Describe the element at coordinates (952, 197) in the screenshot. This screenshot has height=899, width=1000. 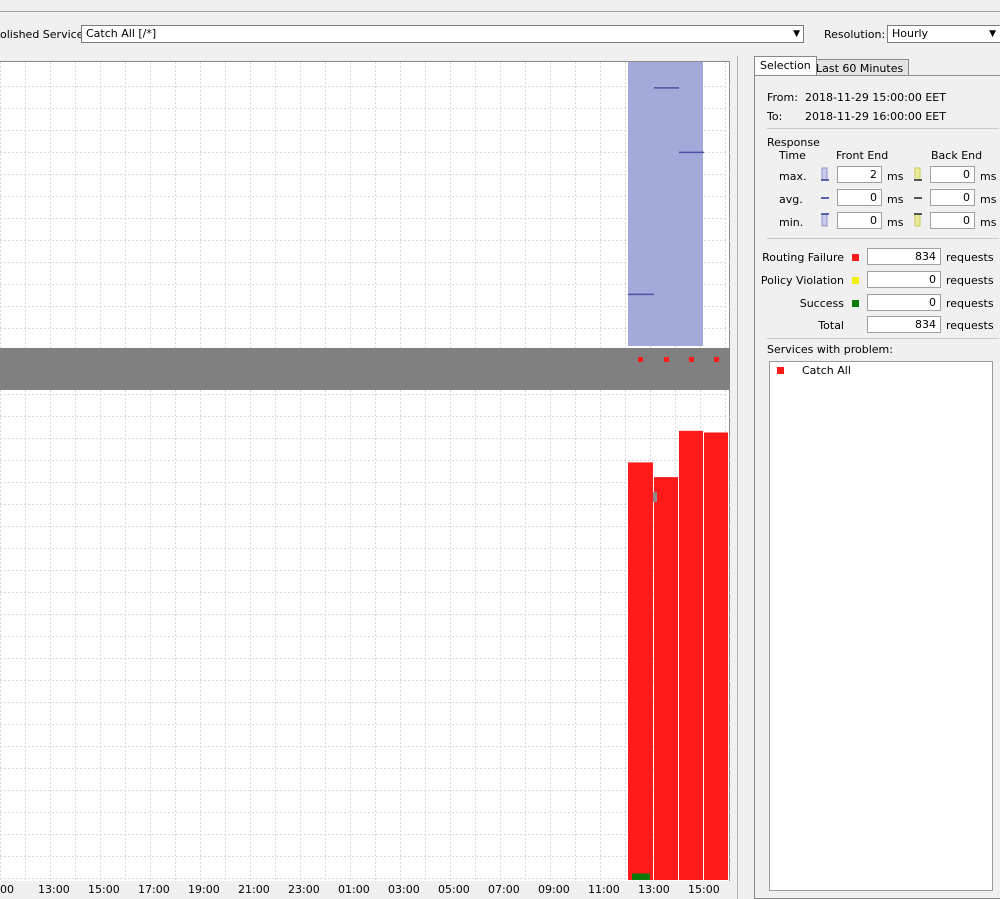
I see `avg-back-end-field: 0` at that location.